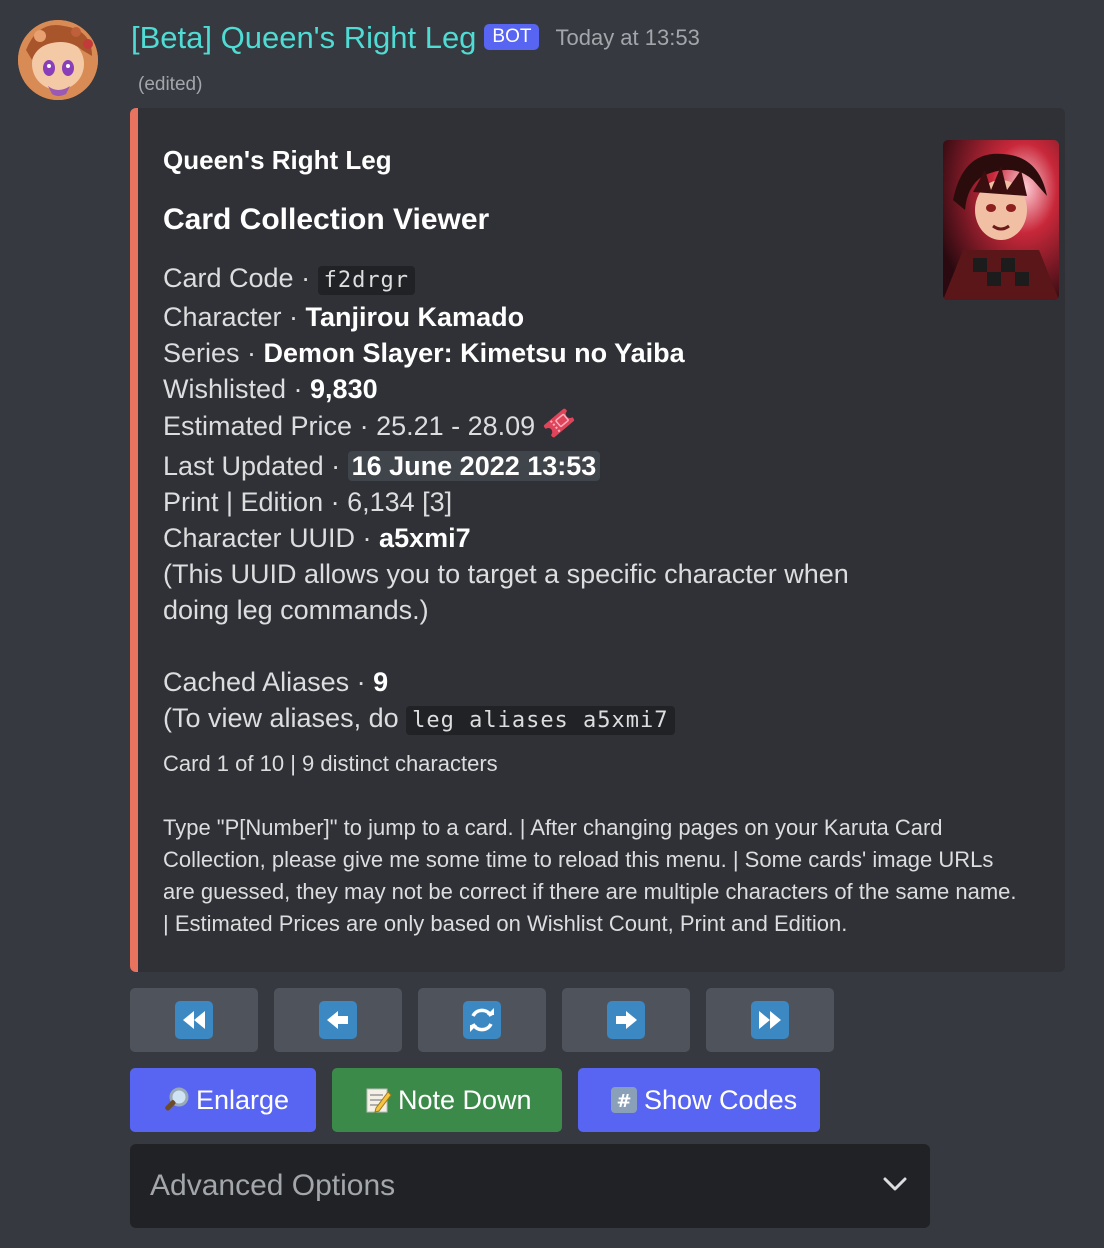 This screenshot has width=1104, height=1248. I want to click on magnifier-icon, so click(176, 1100).